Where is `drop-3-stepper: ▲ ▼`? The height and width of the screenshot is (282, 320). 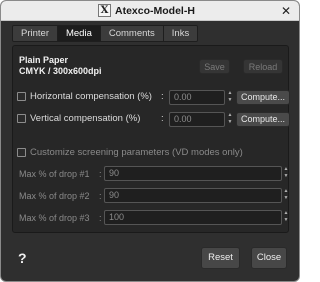 drop-3-stepper: ▲ ▼ is located at coordinates (286, 217).